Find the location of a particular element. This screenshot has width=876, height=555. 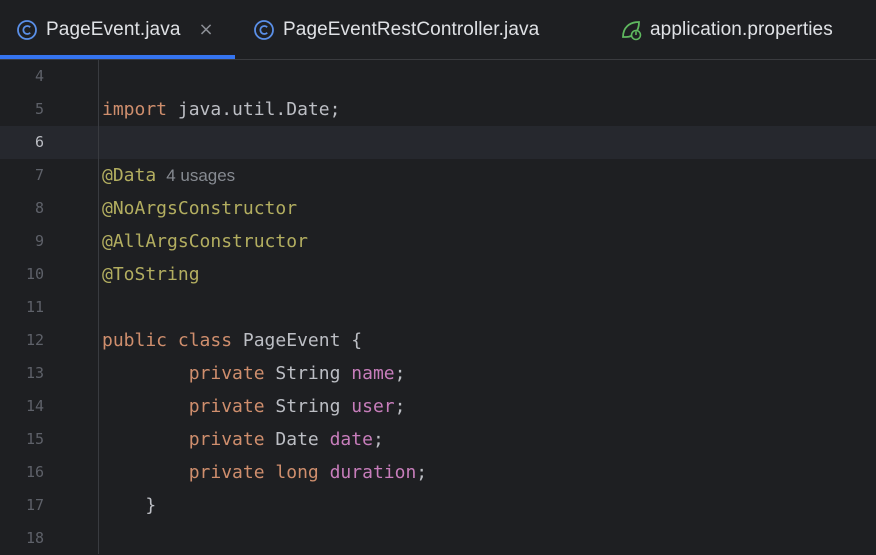

tab-page-event-java: PageEvent.java × is located at coordinates (115, 29).